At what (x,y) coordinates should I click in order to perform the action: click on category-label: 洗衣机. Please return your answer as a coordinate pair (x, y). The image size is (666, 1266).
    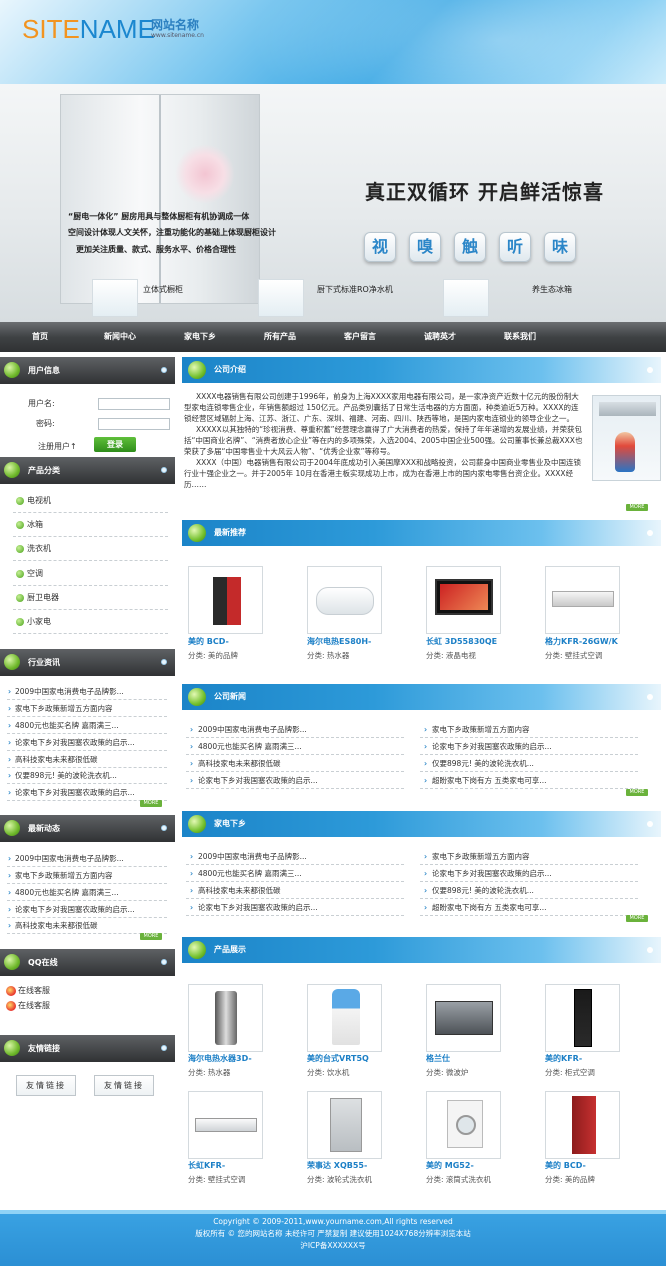
    Looking at the image, I should click on (39, 548).